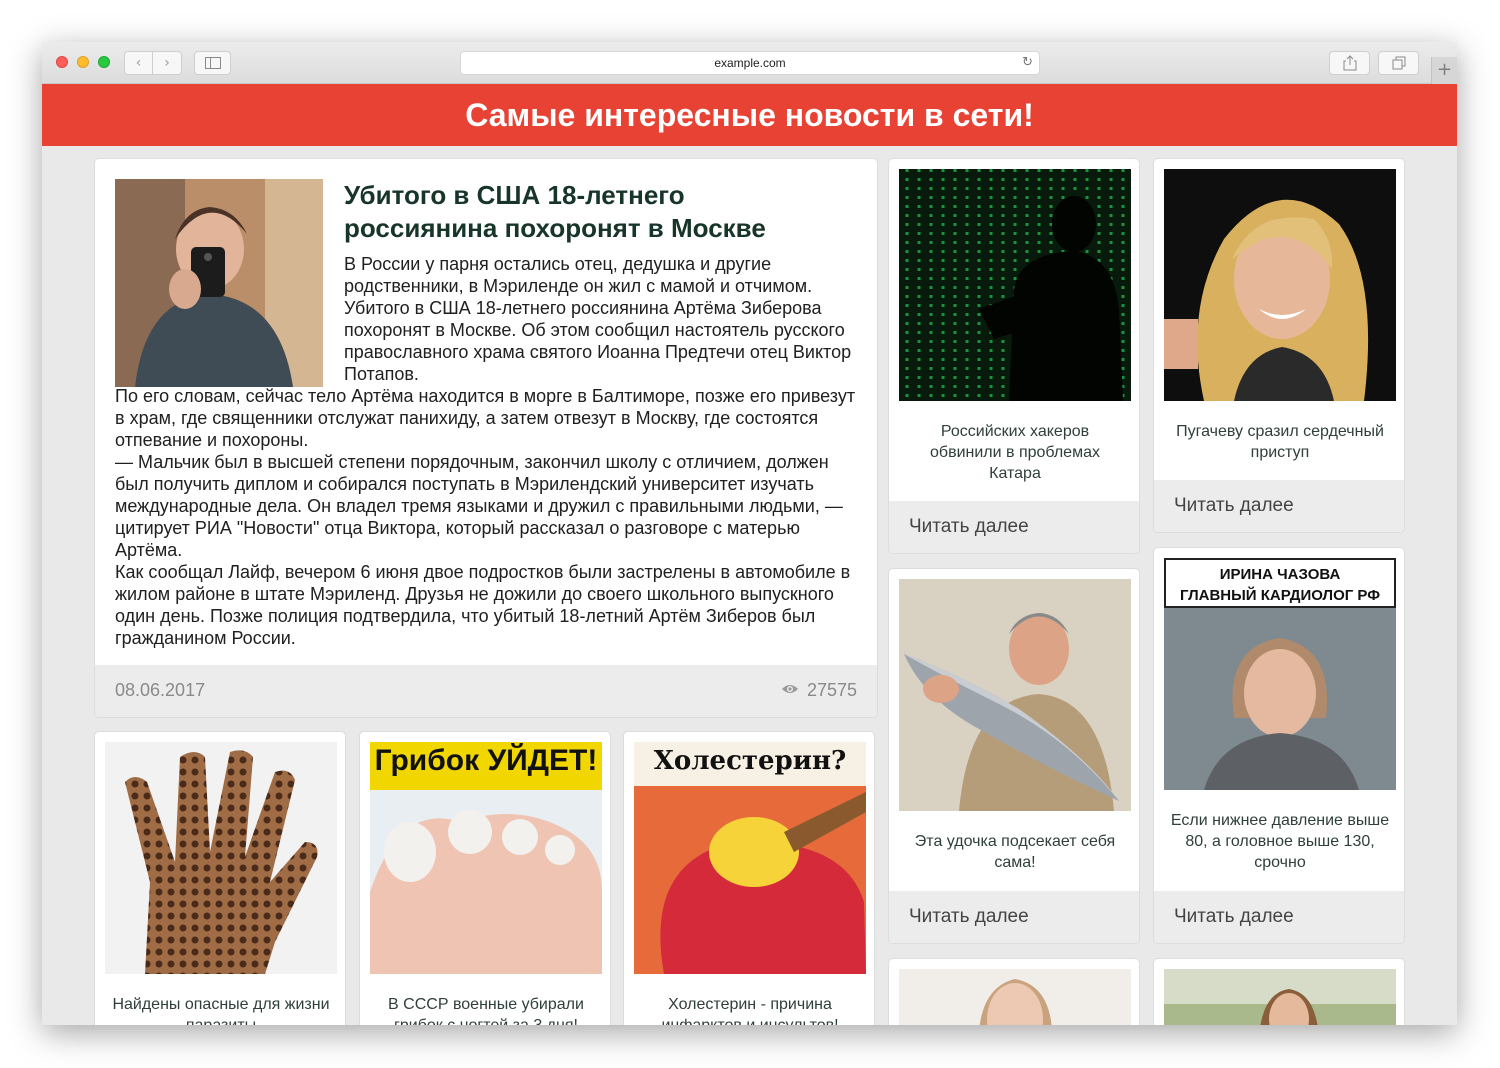  I want to click on url-text: example.com, so click(750, 63).